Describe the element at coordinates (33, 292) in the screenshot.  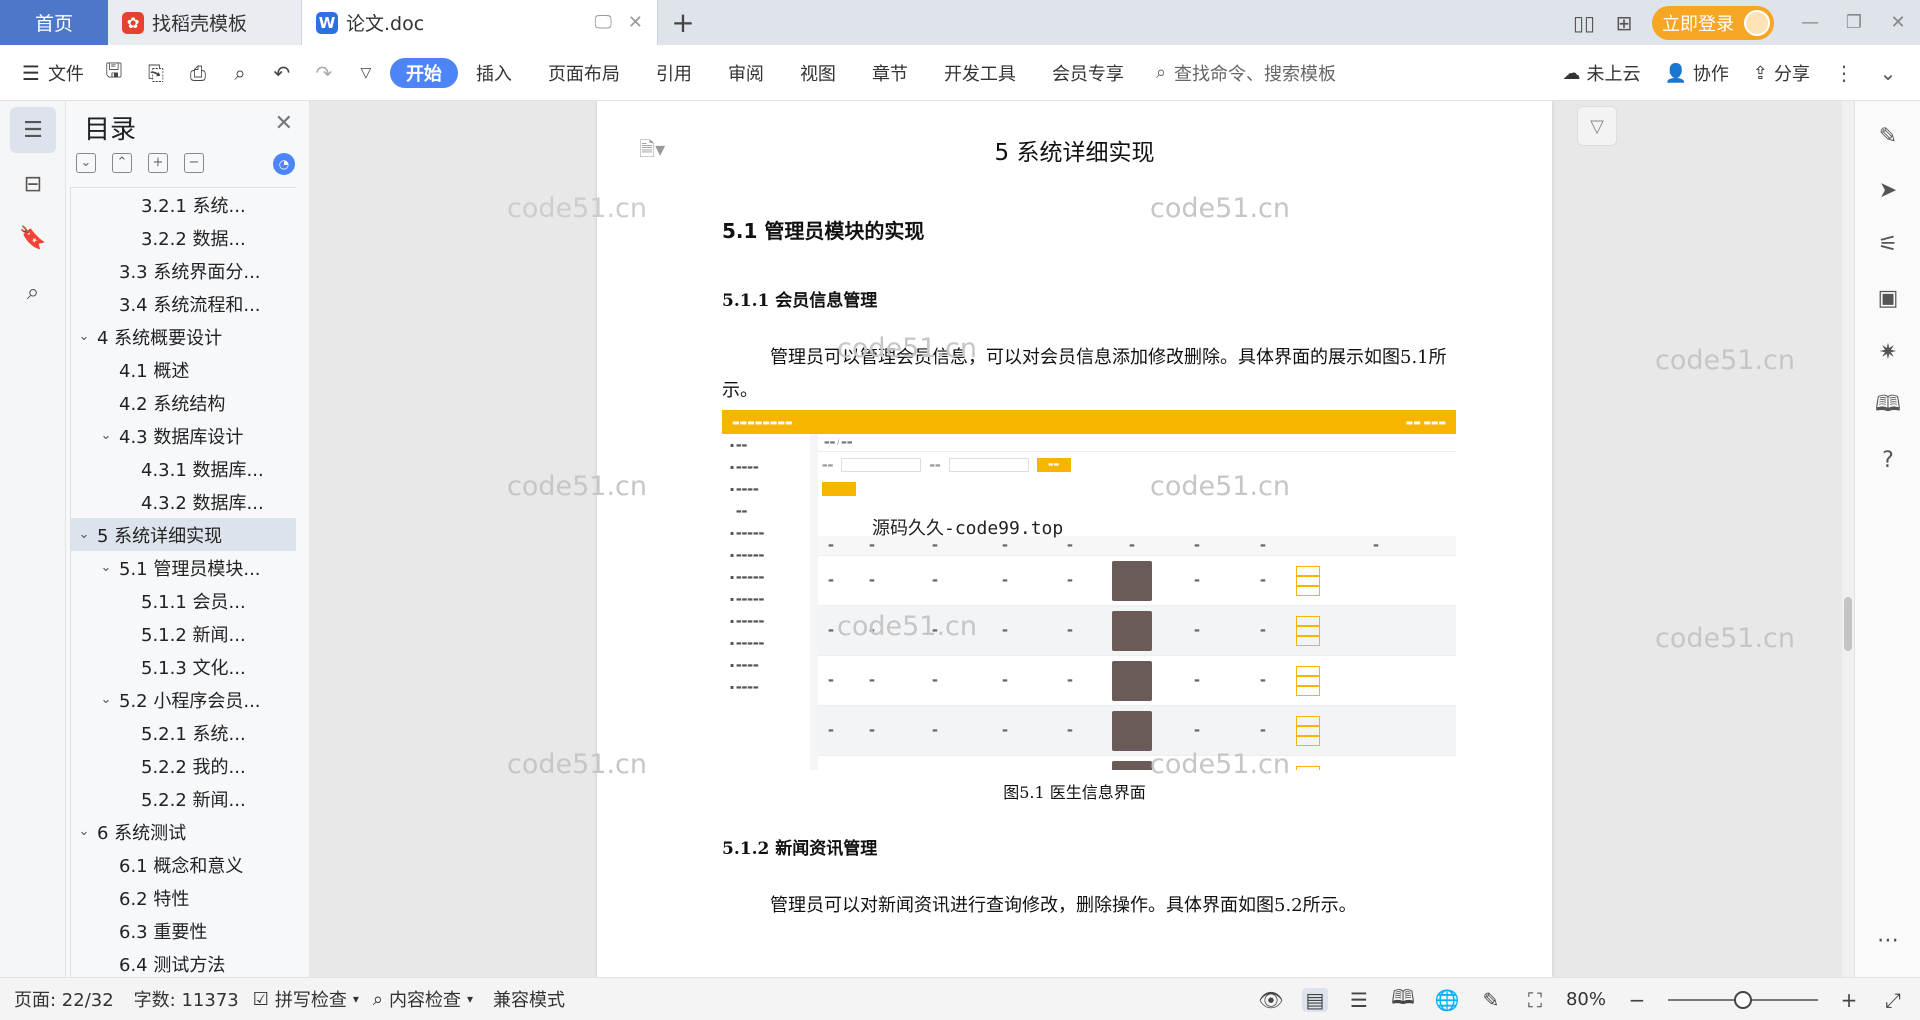
I see `find-icon: ⌕` at that location.